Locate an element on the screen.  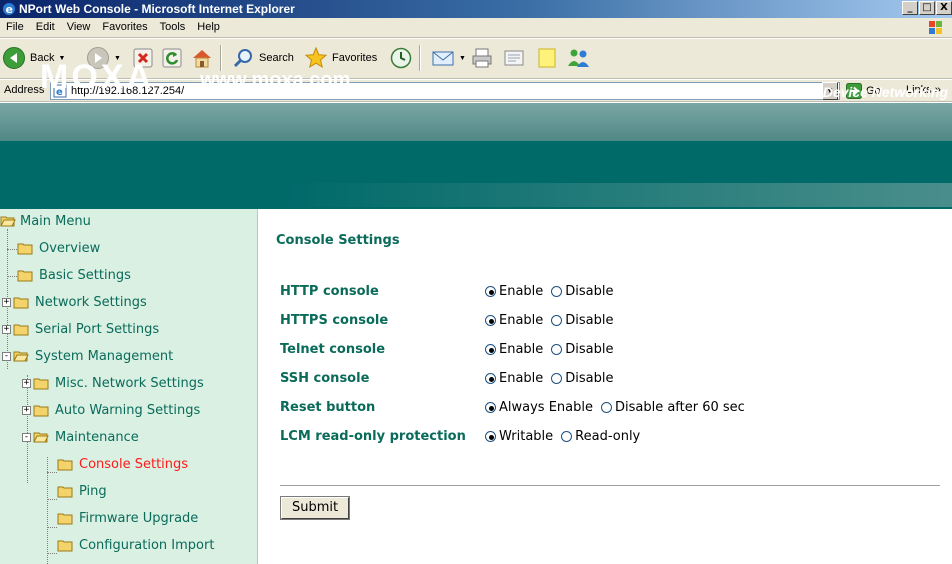
tree-item-label: Misc. Network Settings is located at coordinates (129, 383).